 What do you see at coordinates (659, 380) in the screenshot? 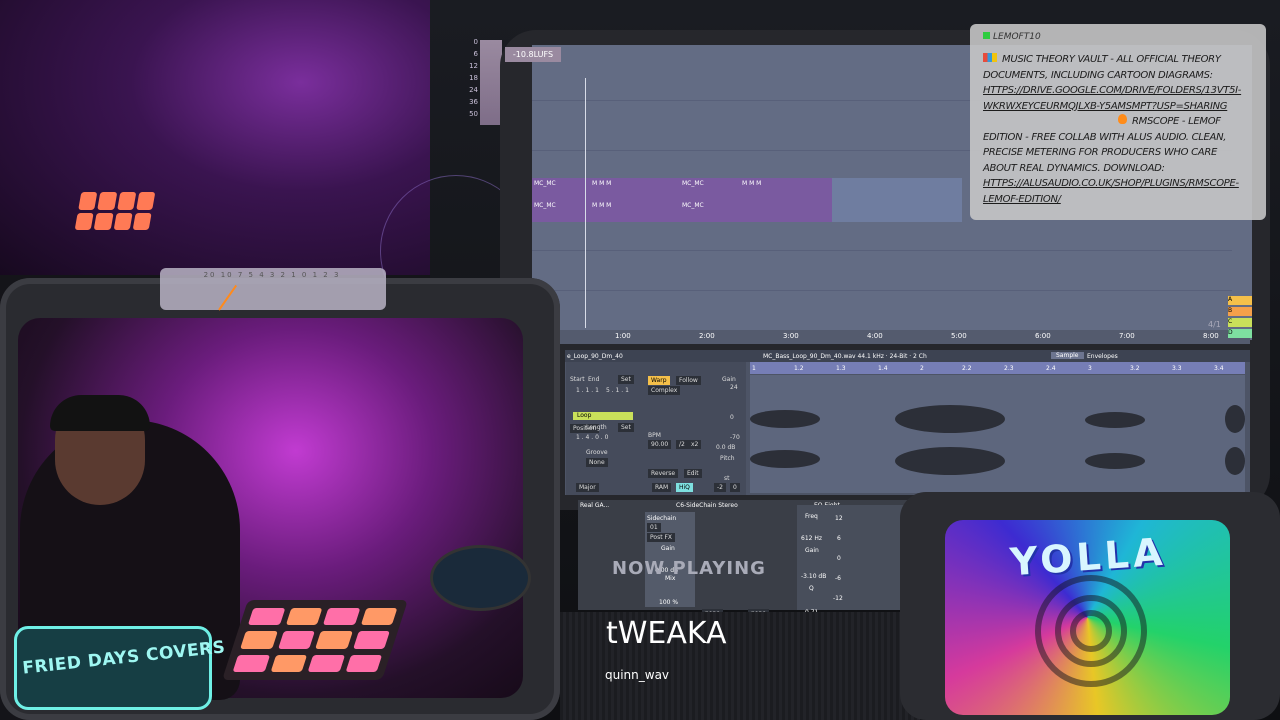
I see `warp-button: Warp` at bounding box center [659, 380].